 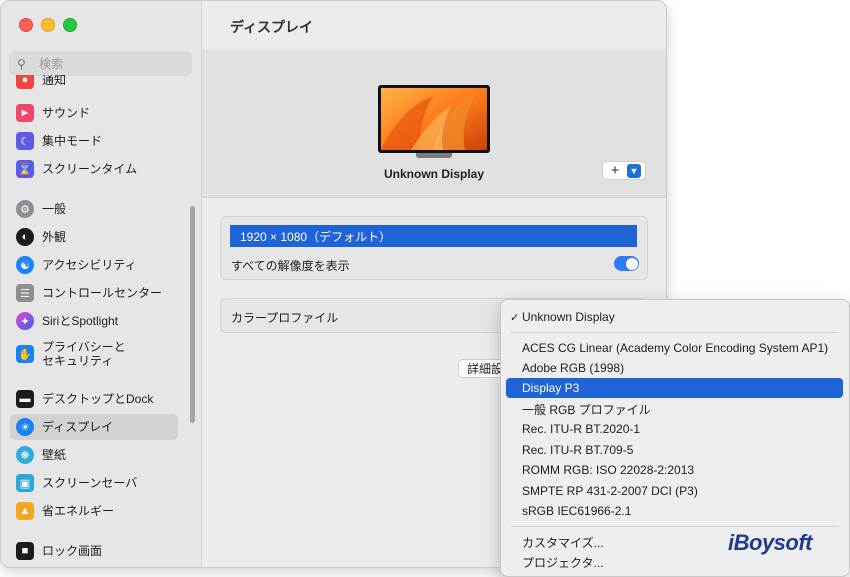 I want to click on menu-item: SMPTE RP 431-2-2007 DCI (P3), so click(x=674, y=491).